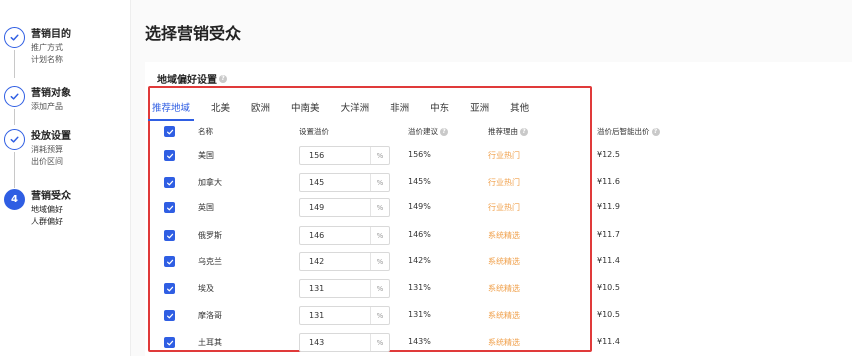 Image resolution: width=852 pixels, height=356 pixels. Describe the element at coordinates (37, 99) in the screenshot. I see `step-2: 营销对象 添加产品` at that location.